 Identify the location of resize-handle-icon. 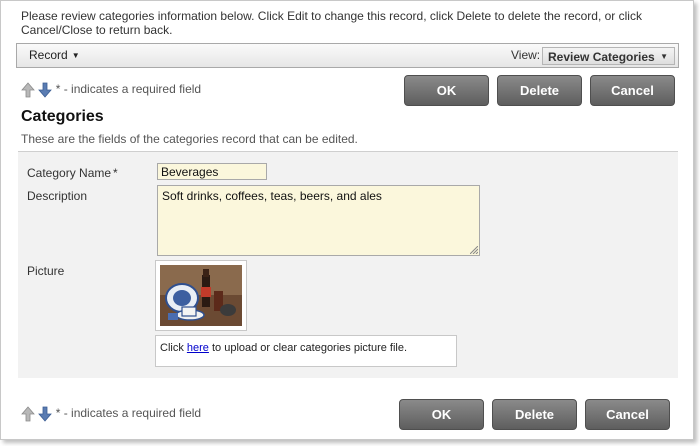
(474, 250).